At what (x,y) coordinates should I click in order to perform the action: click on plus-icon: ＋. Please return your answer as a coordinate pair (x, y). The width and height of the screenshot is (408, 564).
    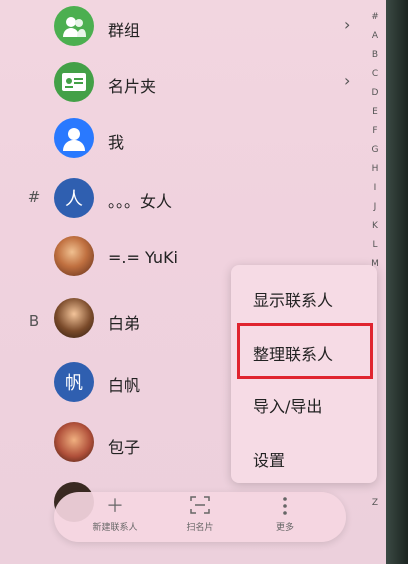
    Looking at the image, I should click on (115, 506).